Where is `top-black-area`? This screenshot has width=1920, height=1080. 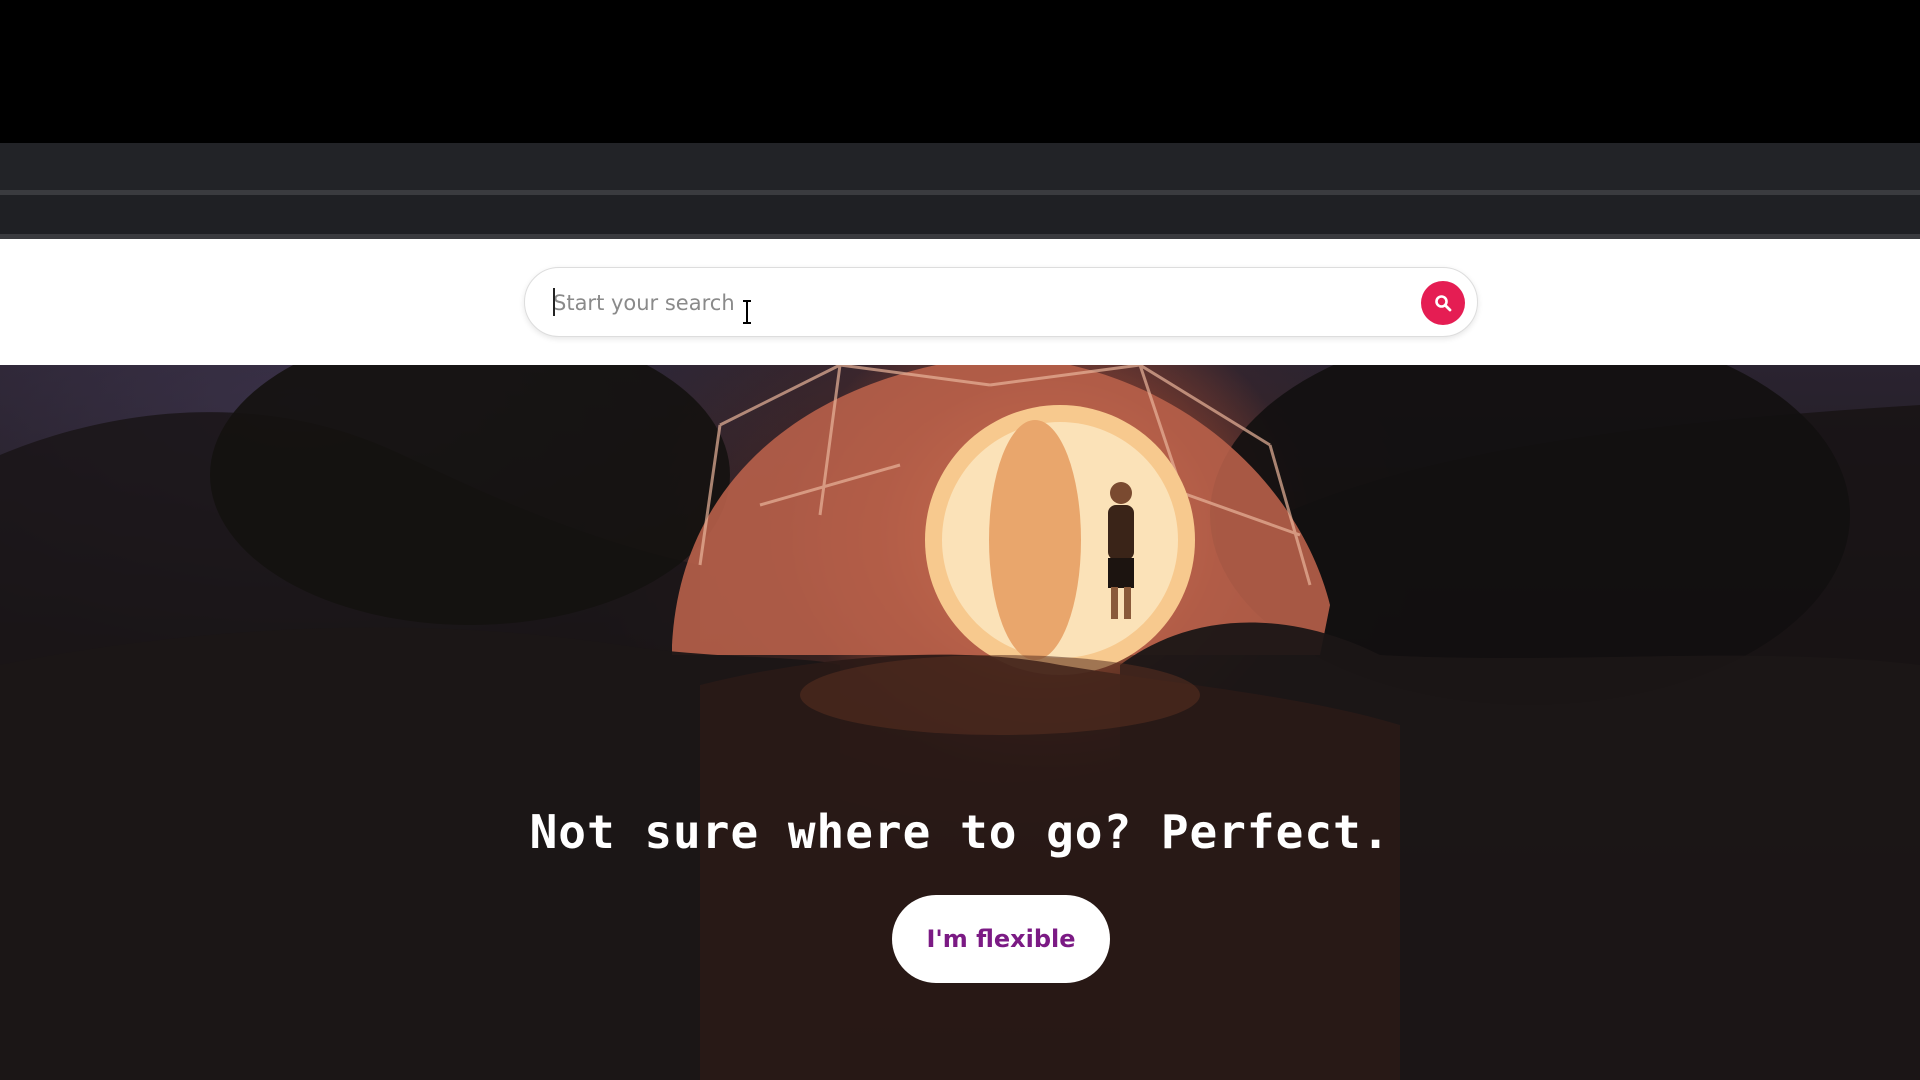 top-black-area is located at coordinates (960, 71).